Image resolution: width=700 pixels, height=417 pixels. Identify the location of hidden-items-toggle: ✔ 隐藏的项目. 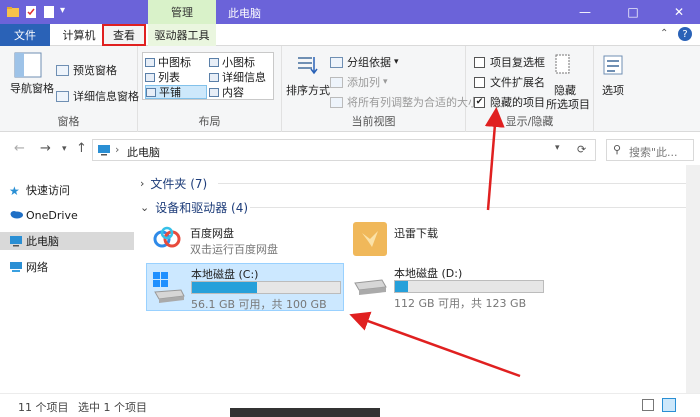
(509, 102).